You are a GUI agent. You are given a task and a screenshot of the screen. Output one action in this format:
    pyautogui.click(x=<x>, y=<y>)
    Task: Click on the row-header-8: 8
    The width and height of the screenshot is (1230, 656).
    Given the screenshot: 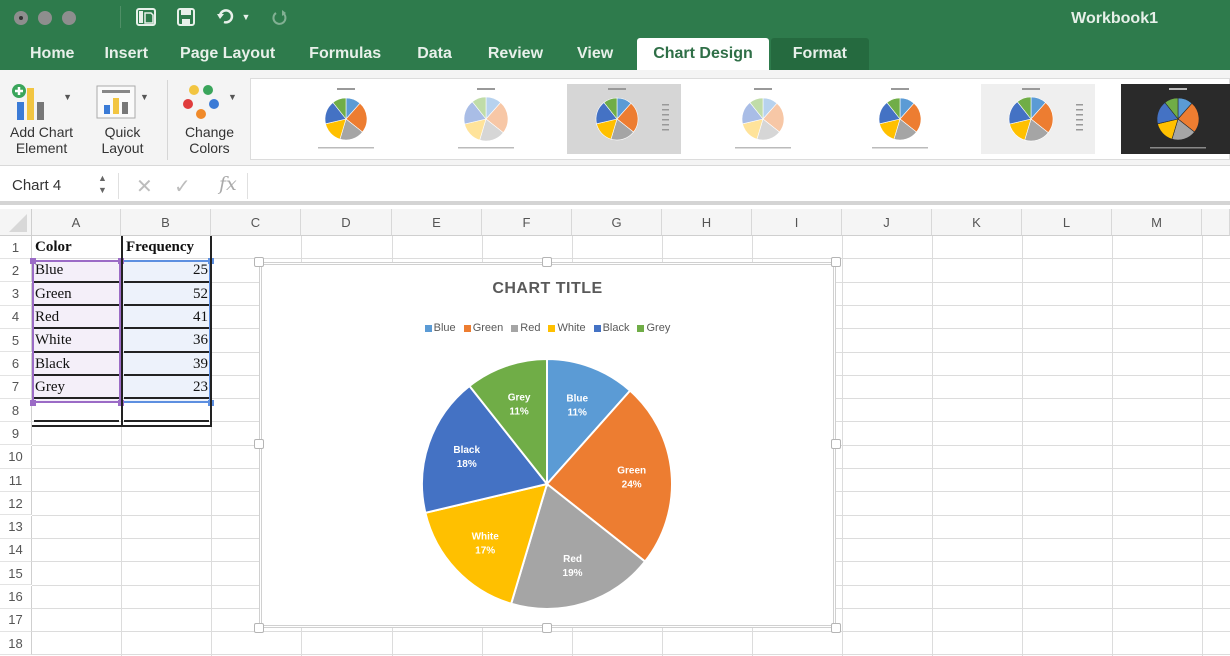 What is the action you would take?
    pyautogui.click(x=16, y=411)
    